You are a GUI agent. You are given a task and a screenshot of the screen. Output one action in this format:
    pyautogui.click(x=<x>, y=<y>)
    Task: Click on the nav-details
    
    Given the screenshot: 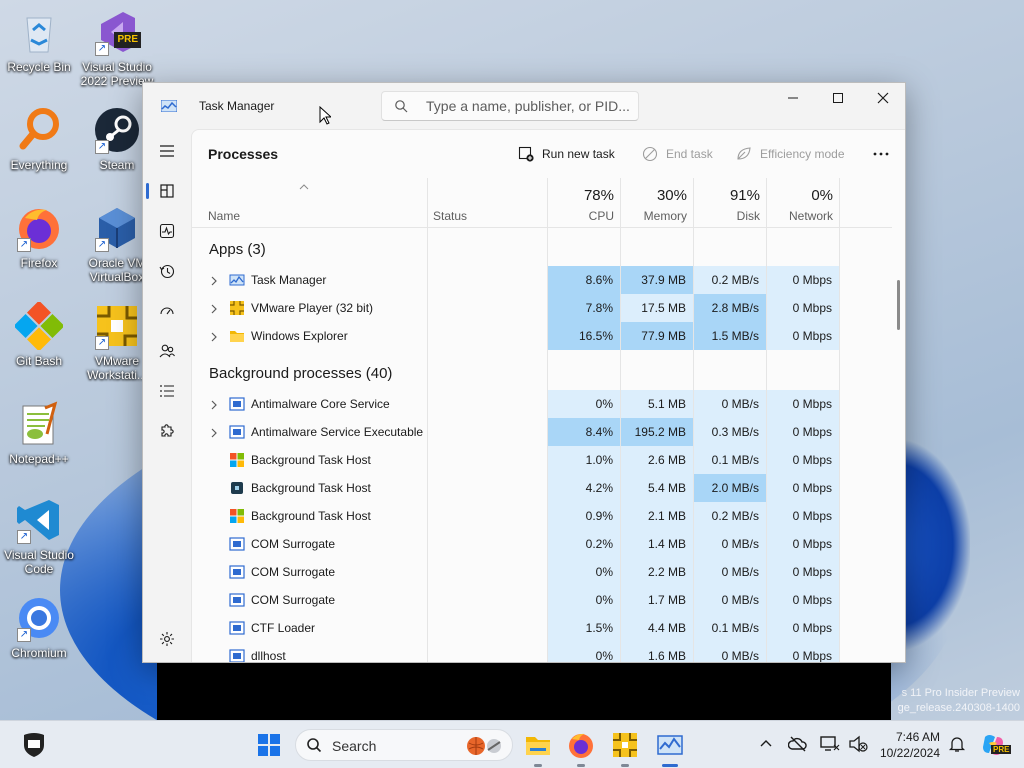 What is the action you would take?
    pyautogui.click(x=167, y=391)
    